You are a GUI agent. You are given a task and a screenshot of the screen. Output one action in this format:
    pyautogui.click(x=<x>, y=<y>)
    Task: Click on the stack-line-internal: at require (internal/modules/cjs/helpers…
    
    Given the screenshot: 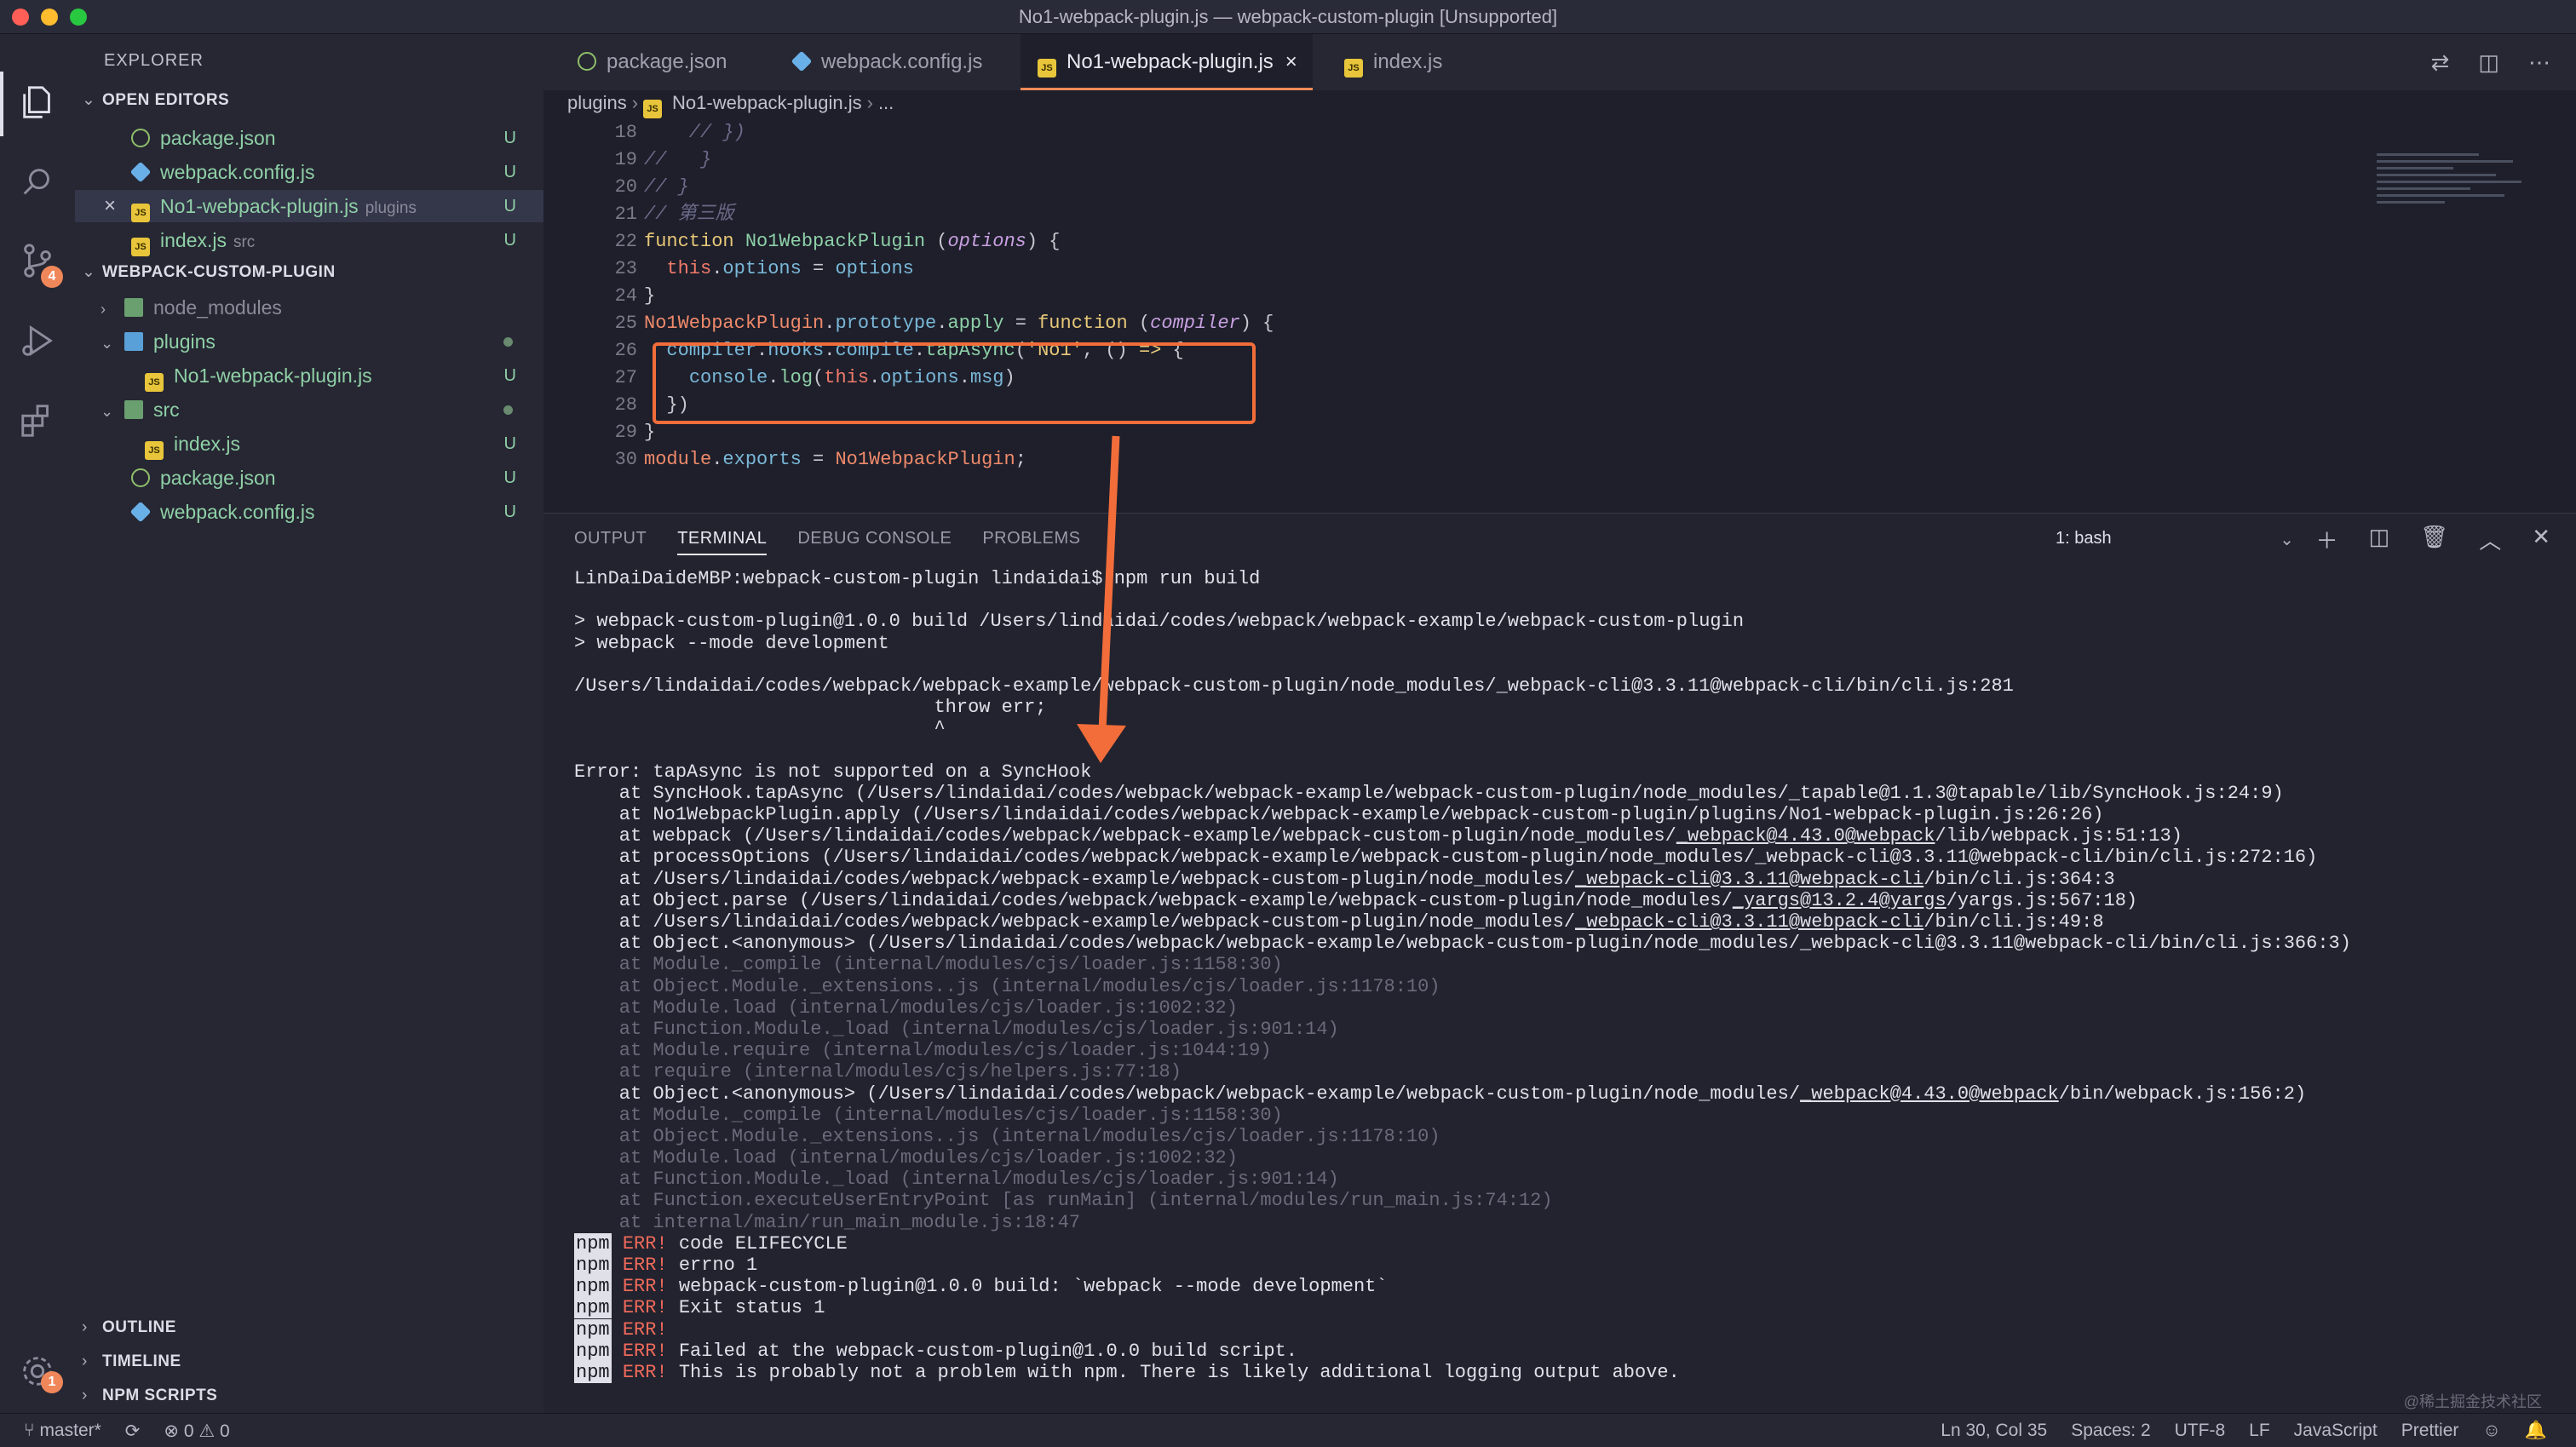 What is the action you would take?
    pyautogui.click(x=878, y=1072)
    